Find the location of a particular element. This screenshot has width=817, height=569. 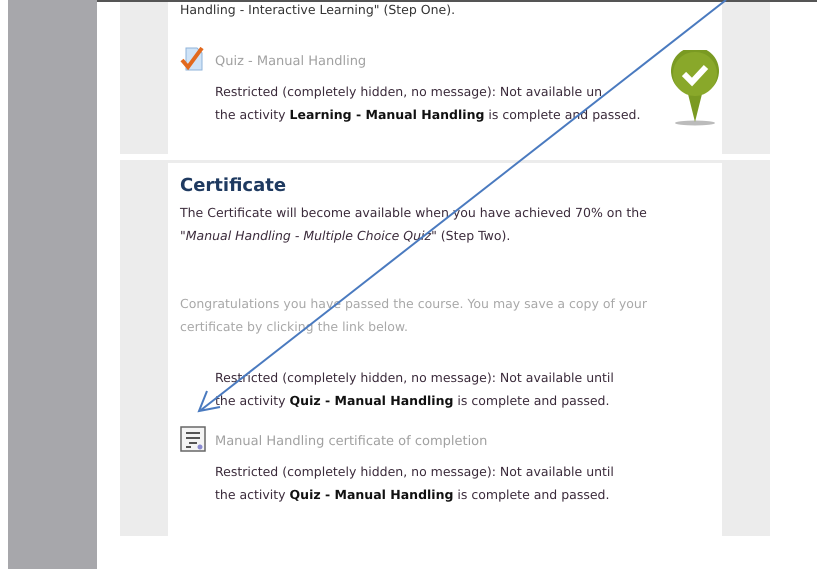

activity-link: Manual Handling certificate of completion is located at coordinates (351, 441).